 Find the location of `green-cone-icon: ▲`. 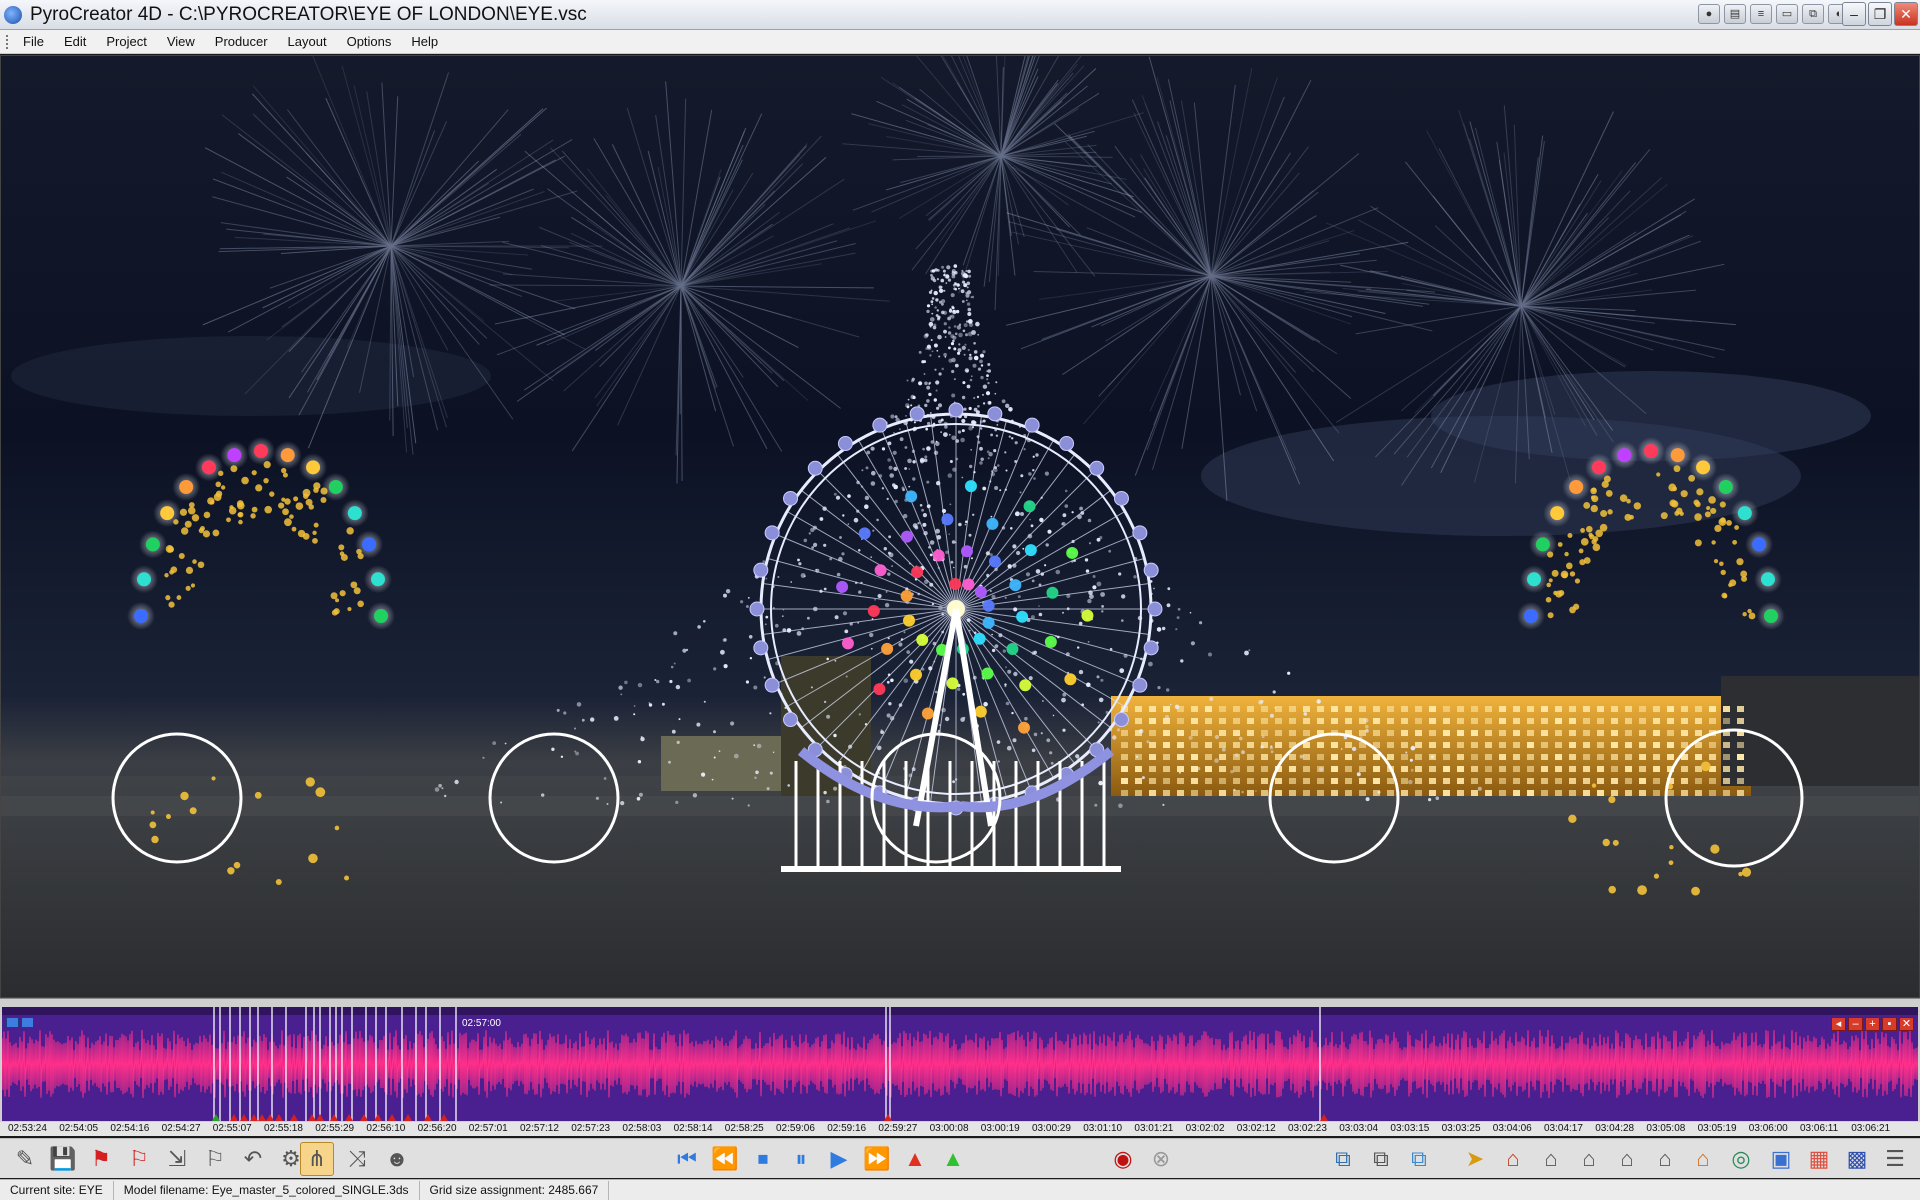

green-cone-icon: ▲ is located at coordinates (953, 1159).